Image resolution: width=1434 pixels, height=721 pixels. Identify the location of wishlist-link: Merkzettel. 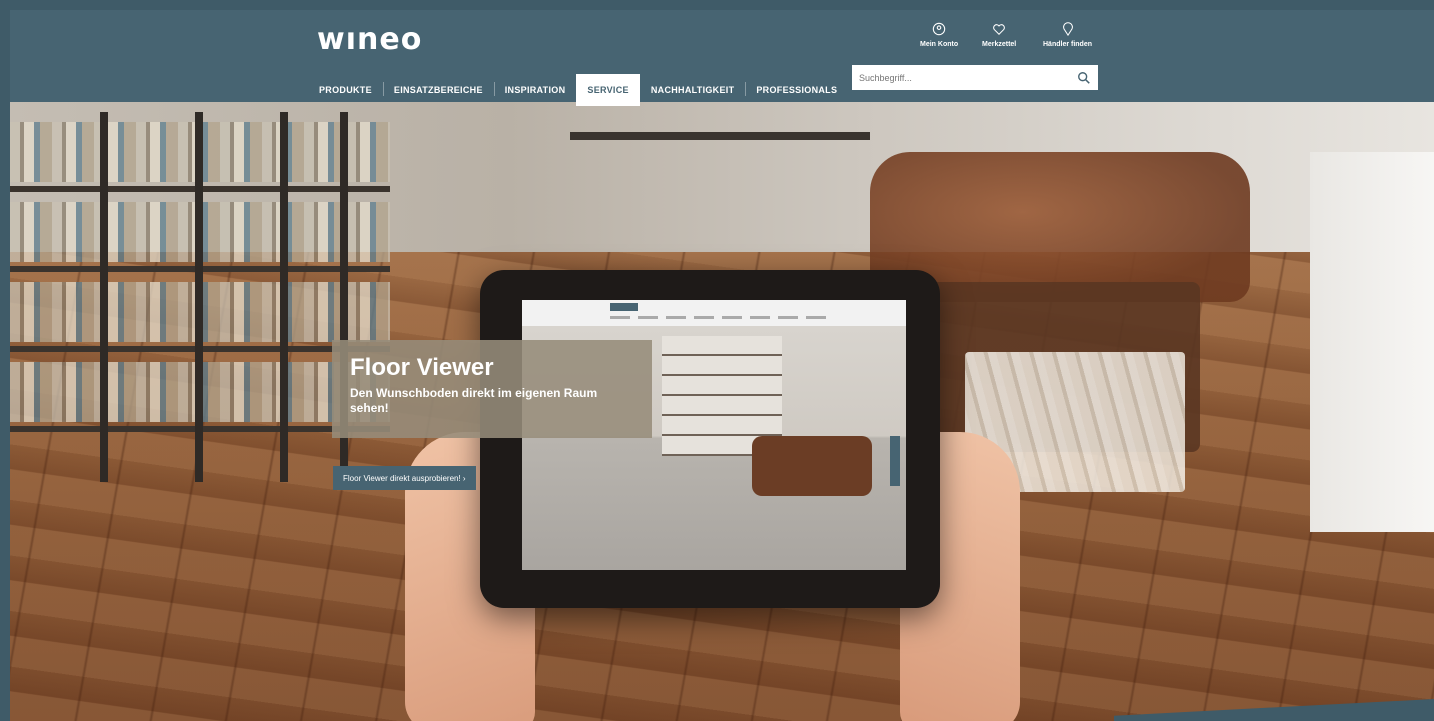
(999, 35).